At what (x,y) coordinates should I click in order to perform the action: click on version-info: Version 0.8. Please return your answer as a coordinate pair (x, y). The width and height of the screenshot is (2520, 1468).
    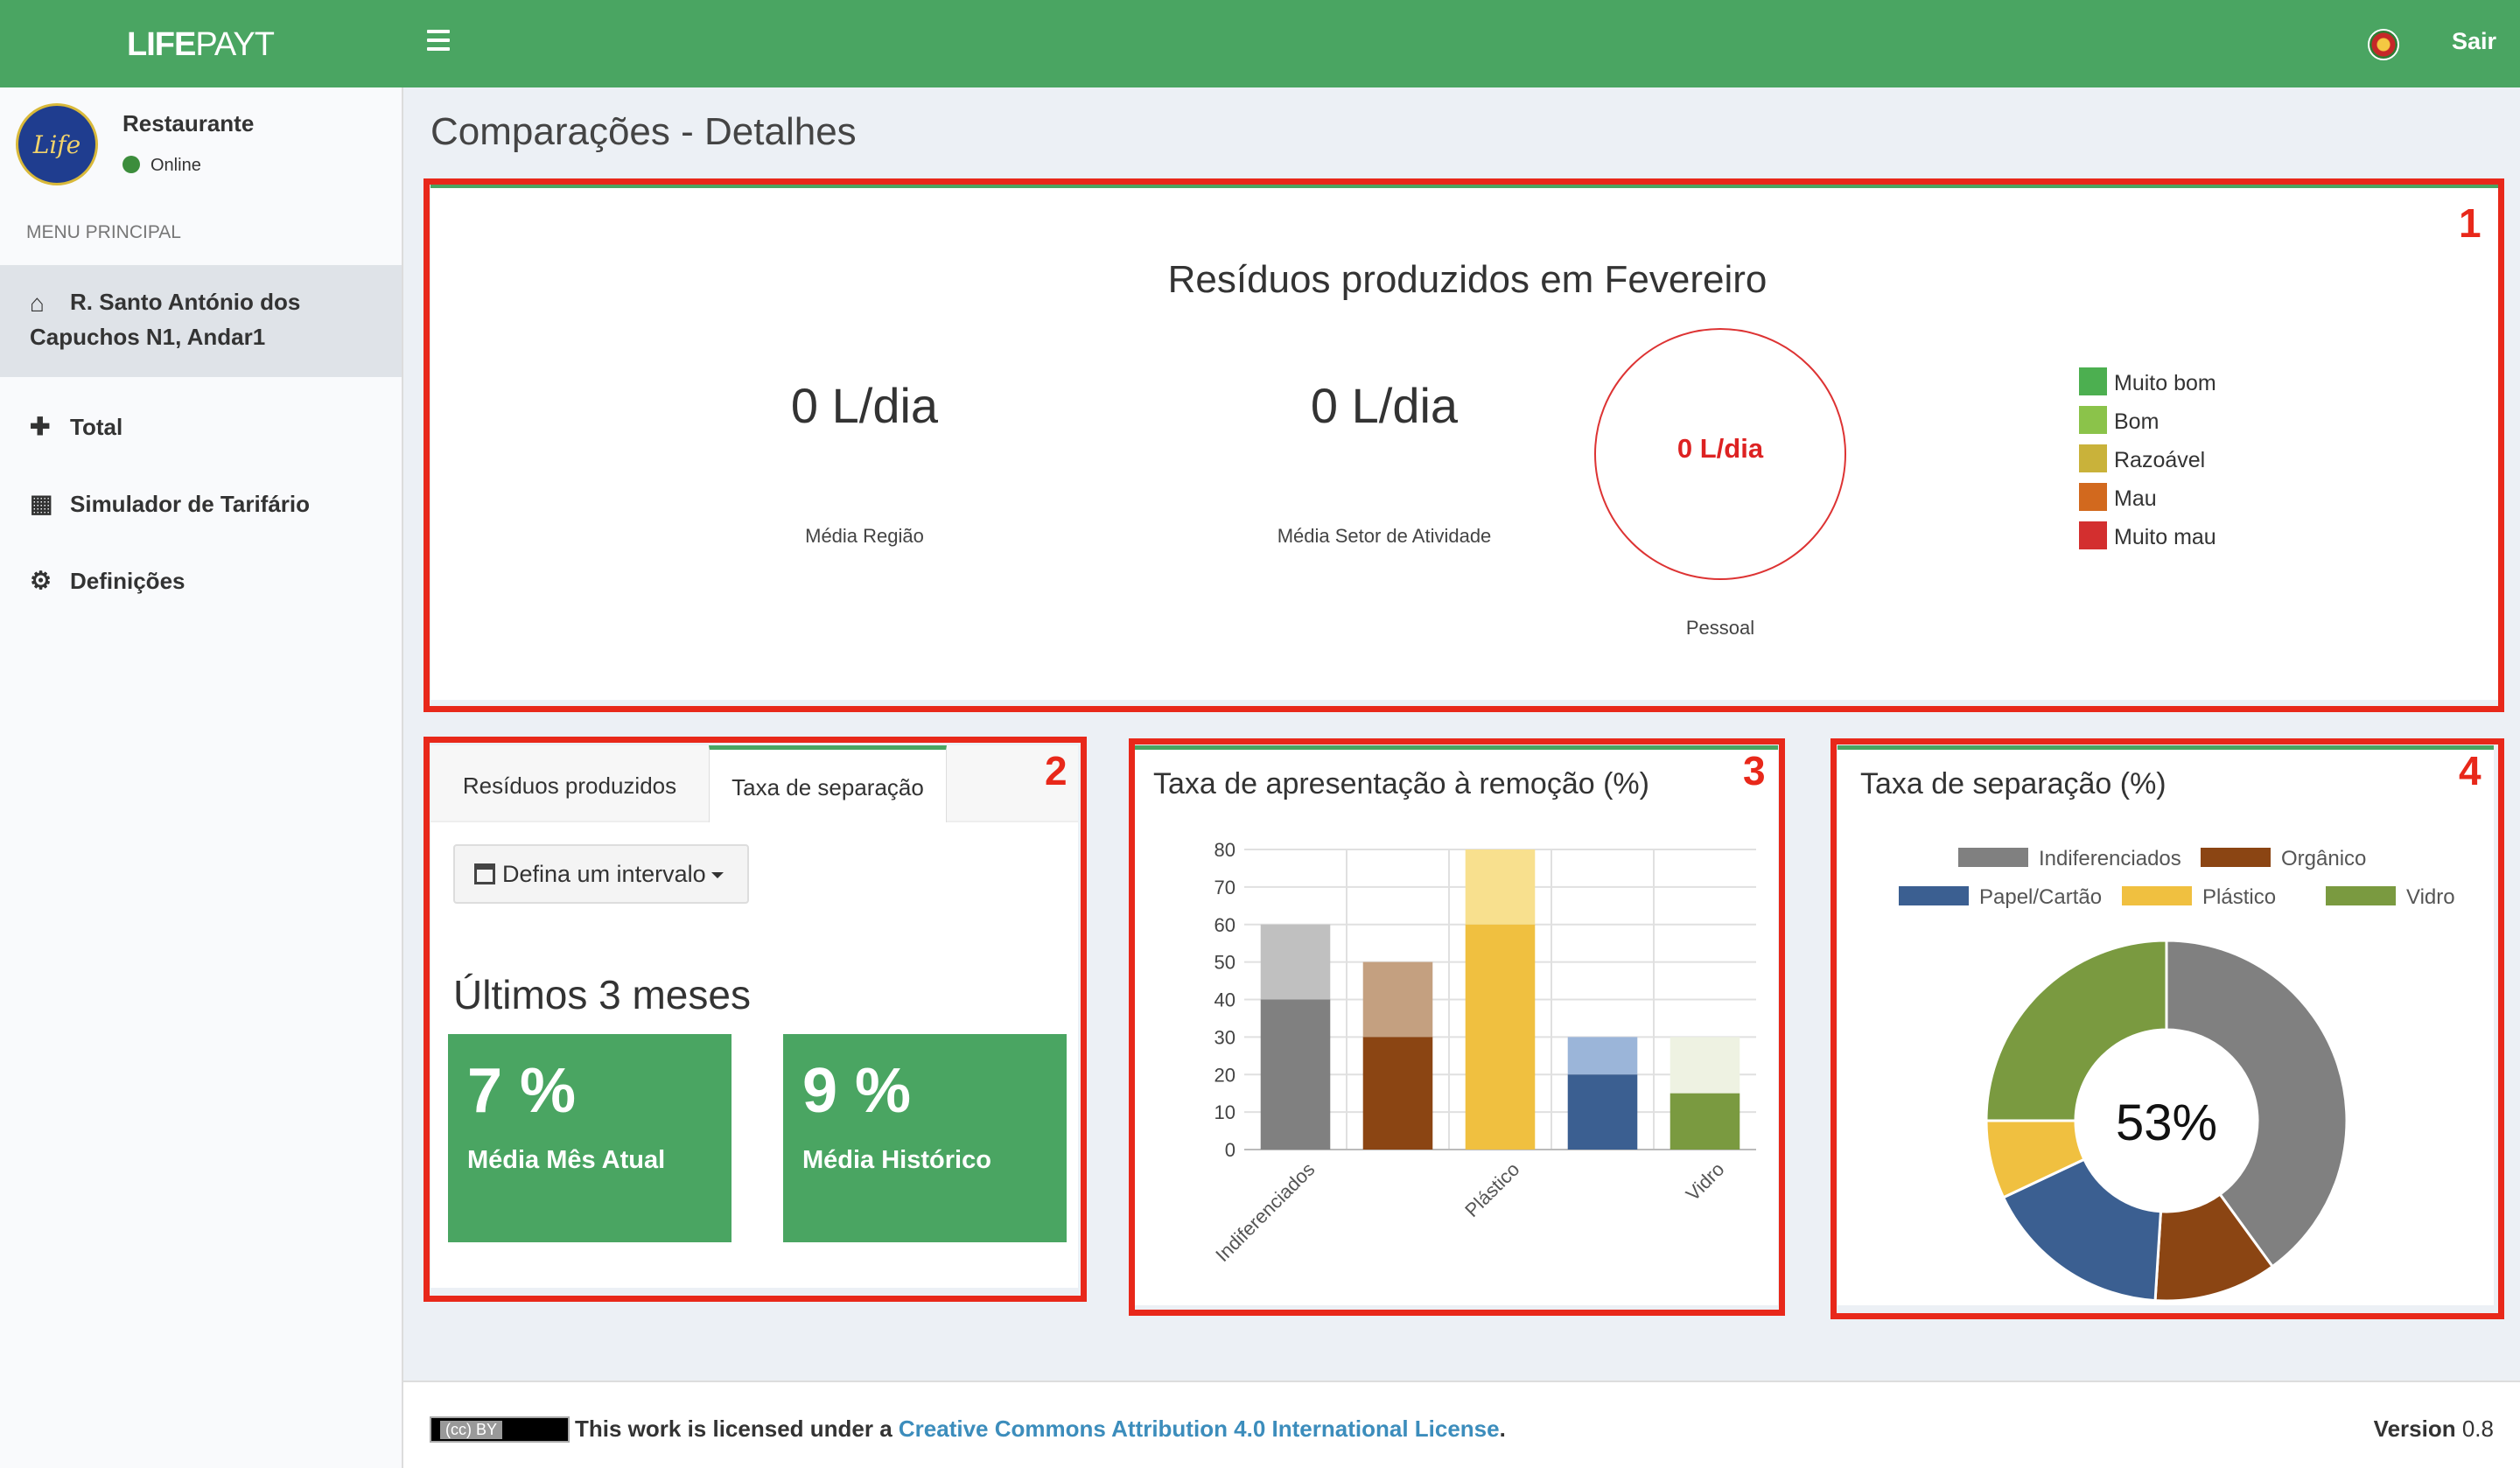
    Looking at the image, I should click on (2433, 1429).